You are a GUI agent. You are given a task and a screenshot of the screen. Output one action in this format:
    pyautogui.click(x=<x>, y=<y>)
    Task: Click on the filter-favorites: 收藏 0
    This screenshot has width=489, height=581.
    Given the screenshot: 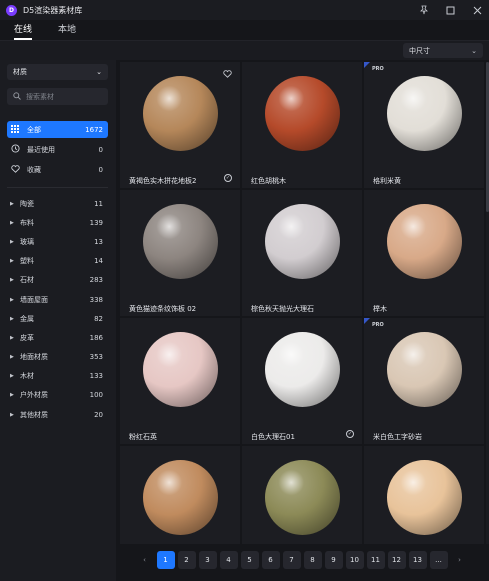 What is the action you would take?
    pyautogui.click(x=57, y=169)
    